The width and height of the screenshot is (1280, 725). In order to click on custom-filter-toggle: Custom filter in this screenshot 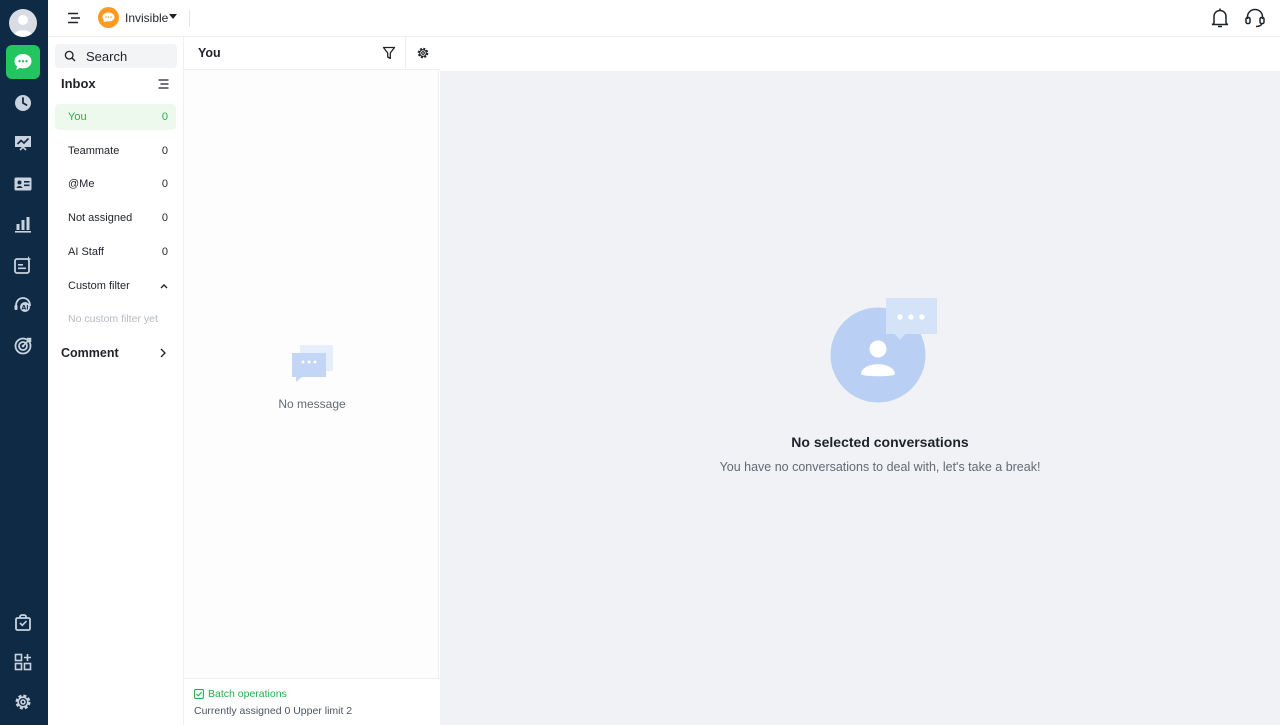, I will do `click(115, 286)`.